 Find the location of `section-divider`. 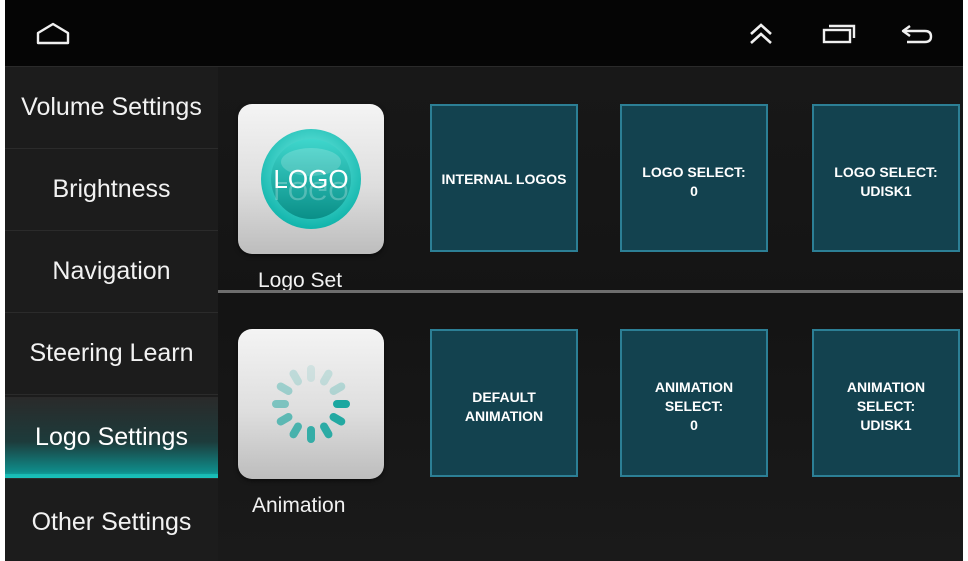

section-divider is located at coordinates (590, 291).